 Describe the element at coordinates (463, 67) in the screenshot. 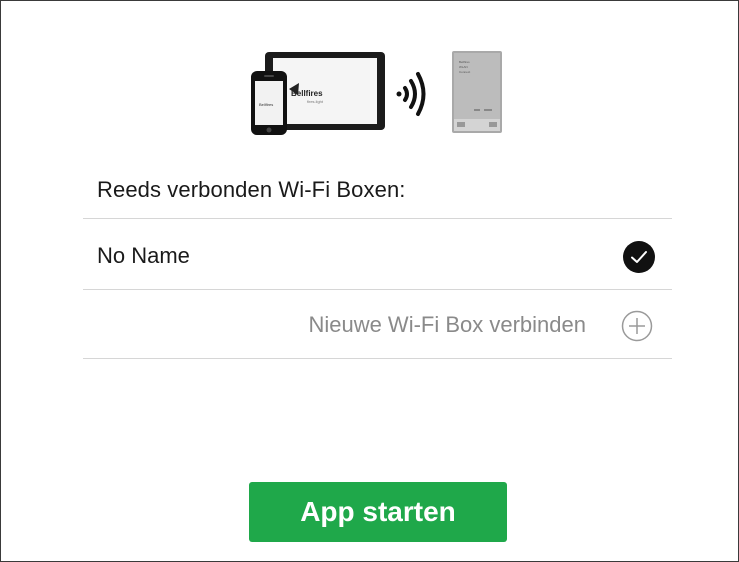

I see `svg-text: WLAN` at that location.